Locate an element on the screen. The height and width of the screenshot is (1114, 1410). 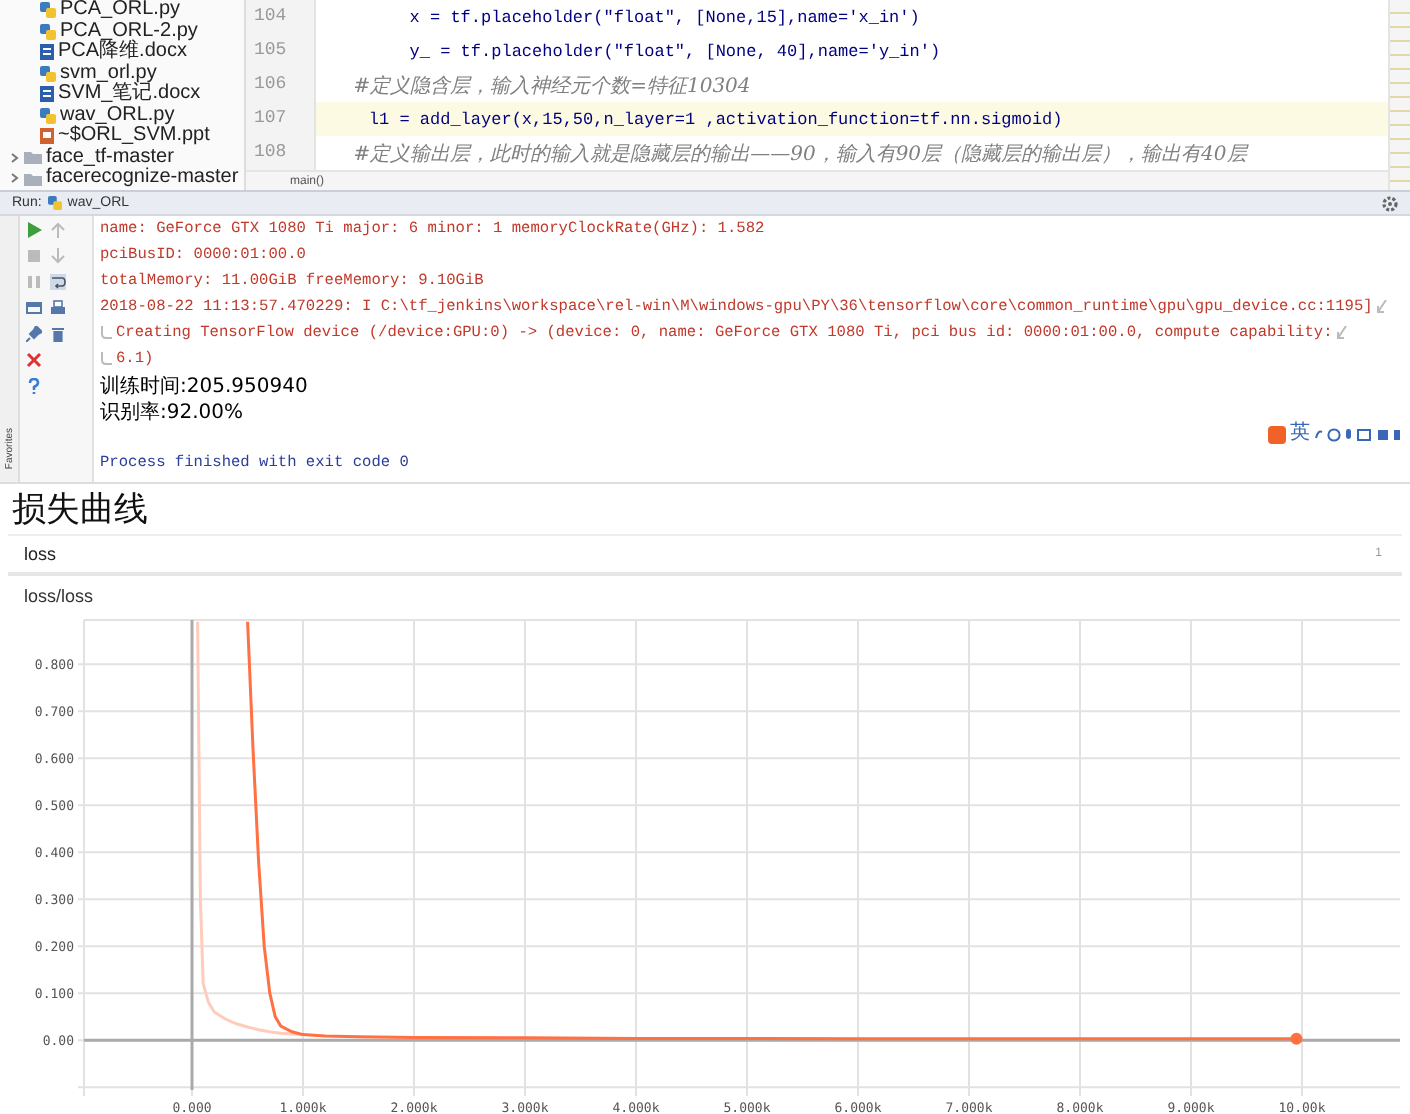
tree-item: facerecognize-master is located at coordinates (142, 178).